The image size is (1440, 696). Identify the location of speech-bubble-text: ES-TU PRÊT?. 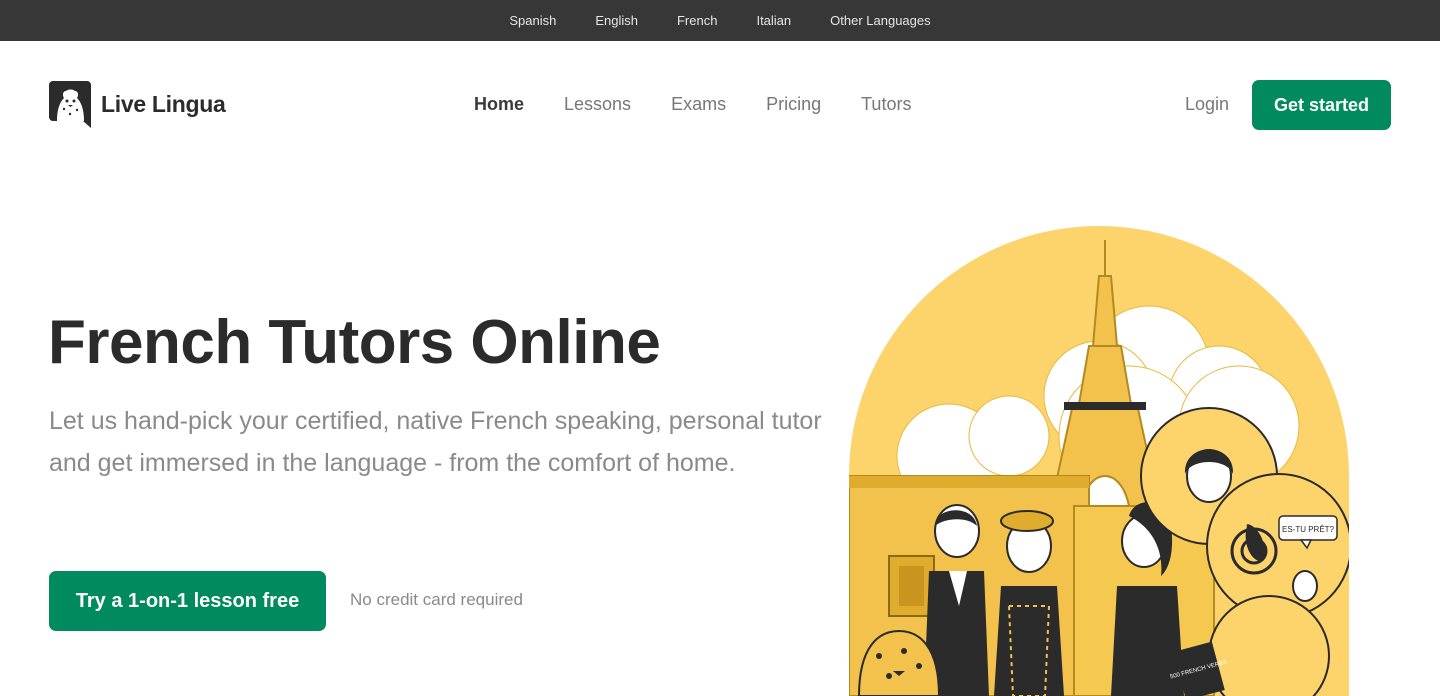
(1308, 529).